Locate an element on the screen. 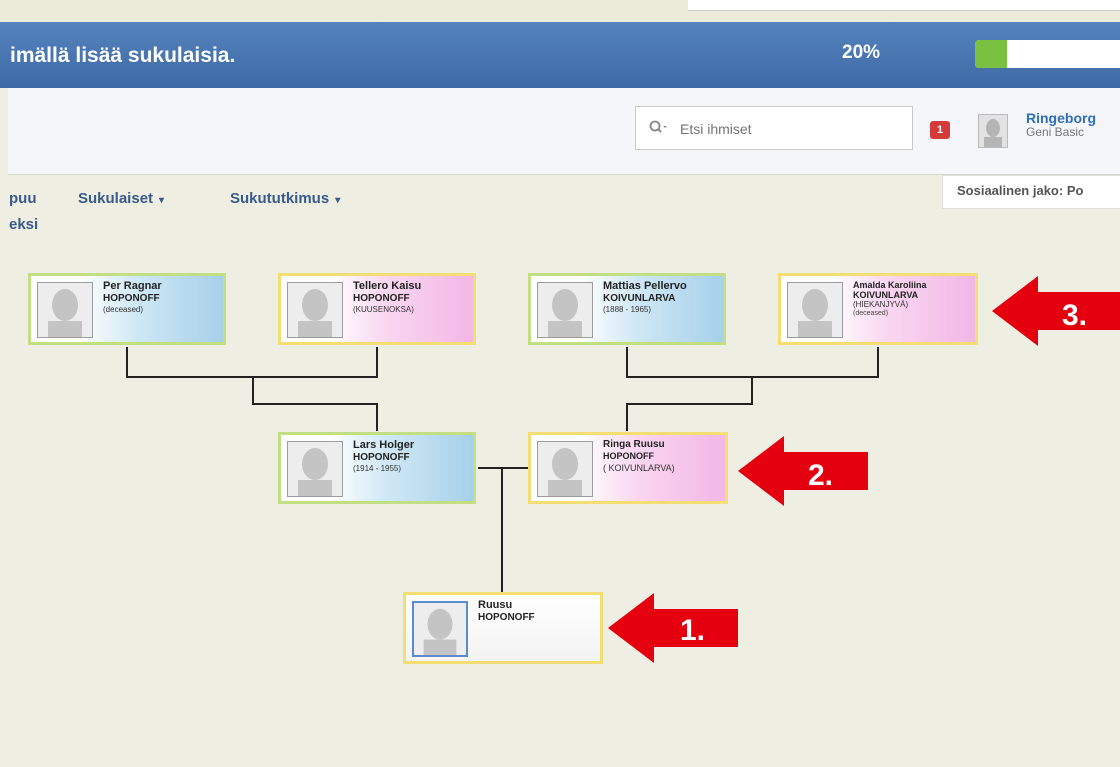  spouse-connector is located at coordinates (503, 468).